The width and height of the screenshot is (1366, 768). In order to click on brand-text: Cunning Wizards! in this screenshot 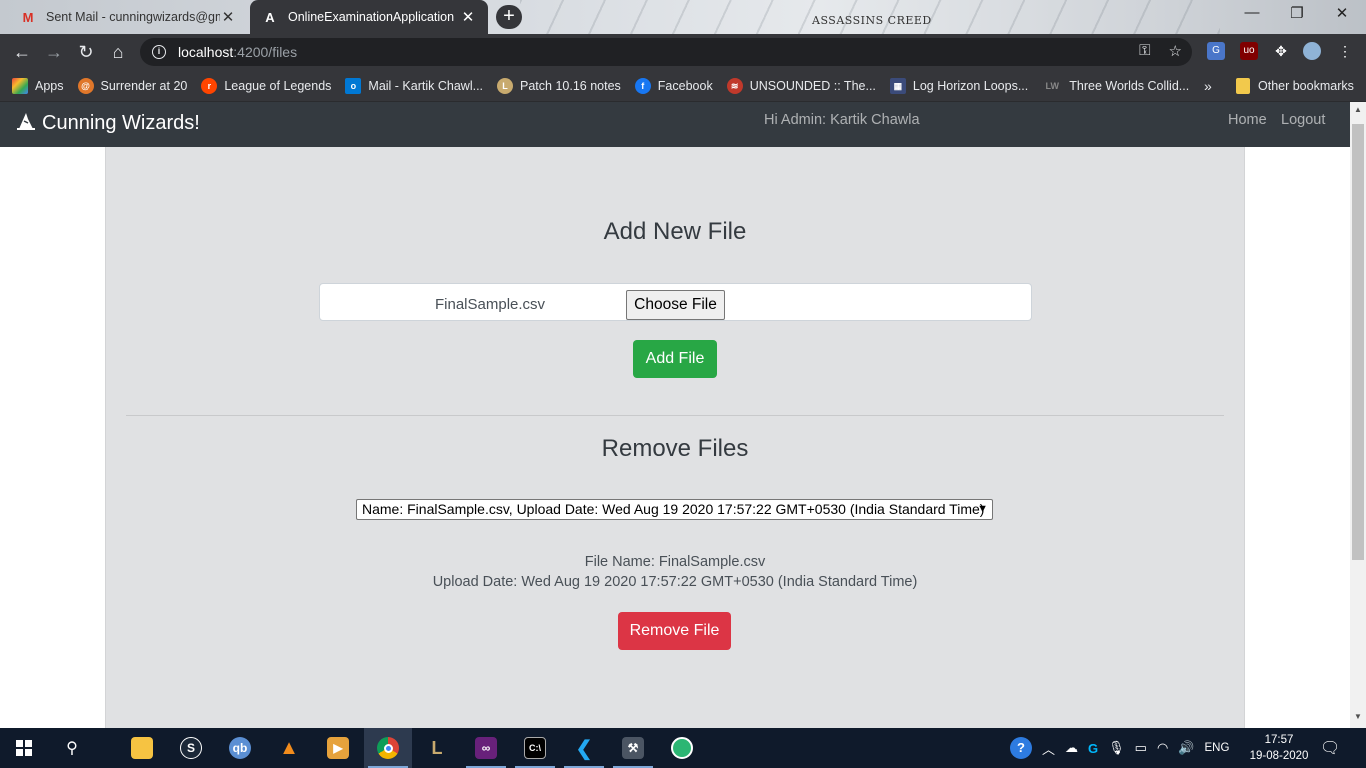, I will do `click(121, 123)`.